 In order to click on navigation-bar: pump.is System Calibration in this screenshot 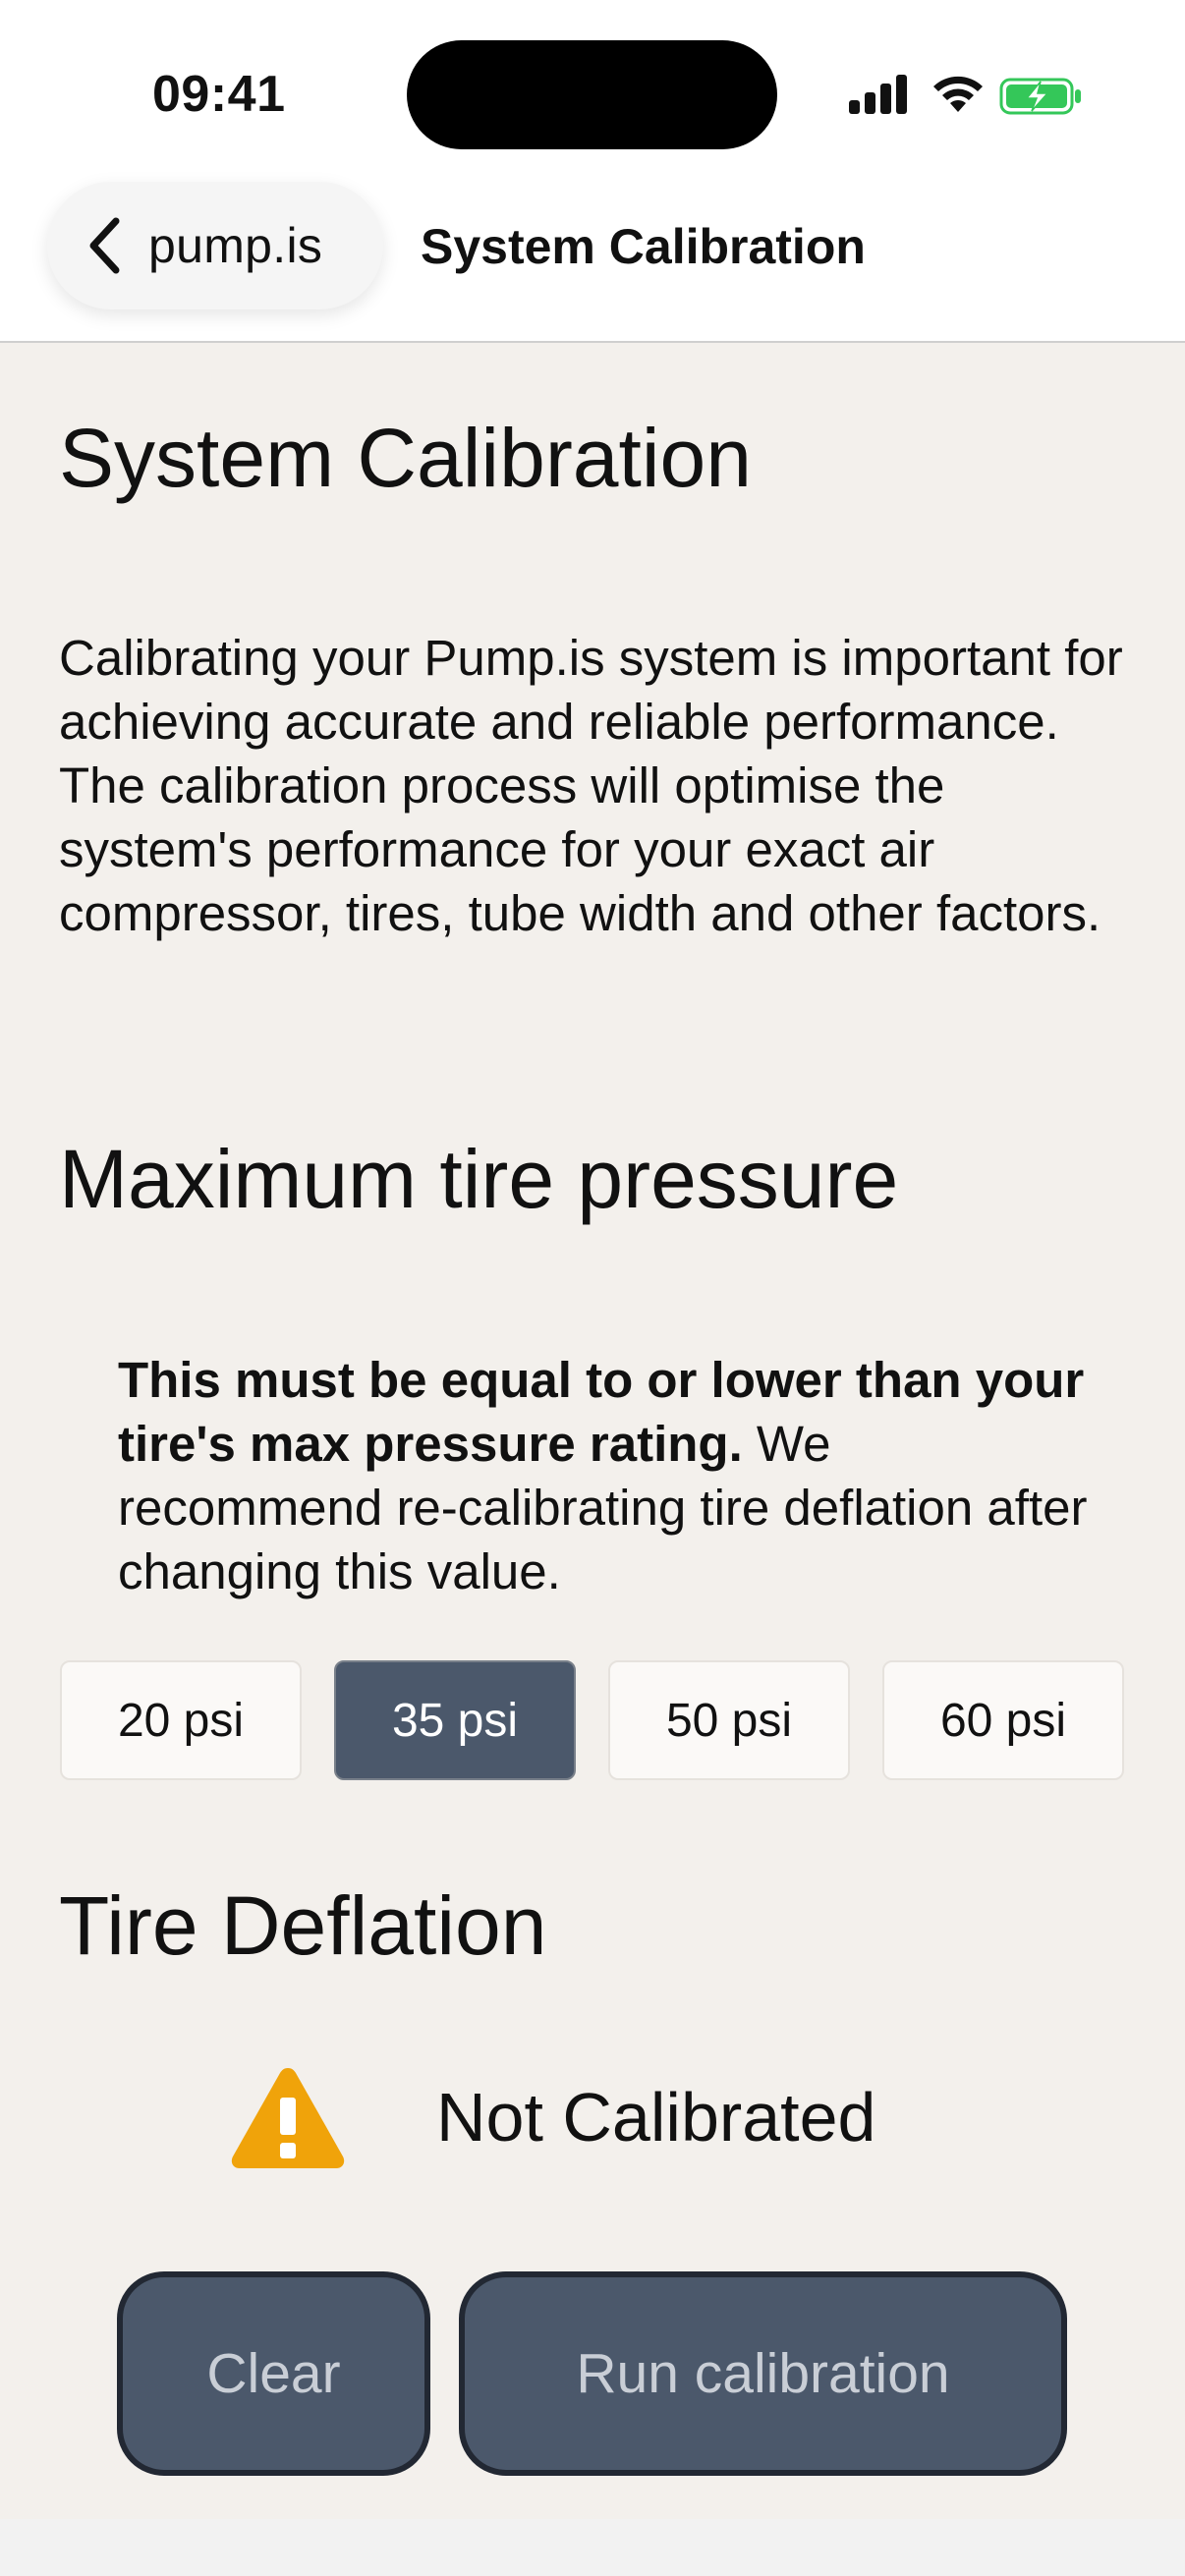, I will do `click(592, 262)`.